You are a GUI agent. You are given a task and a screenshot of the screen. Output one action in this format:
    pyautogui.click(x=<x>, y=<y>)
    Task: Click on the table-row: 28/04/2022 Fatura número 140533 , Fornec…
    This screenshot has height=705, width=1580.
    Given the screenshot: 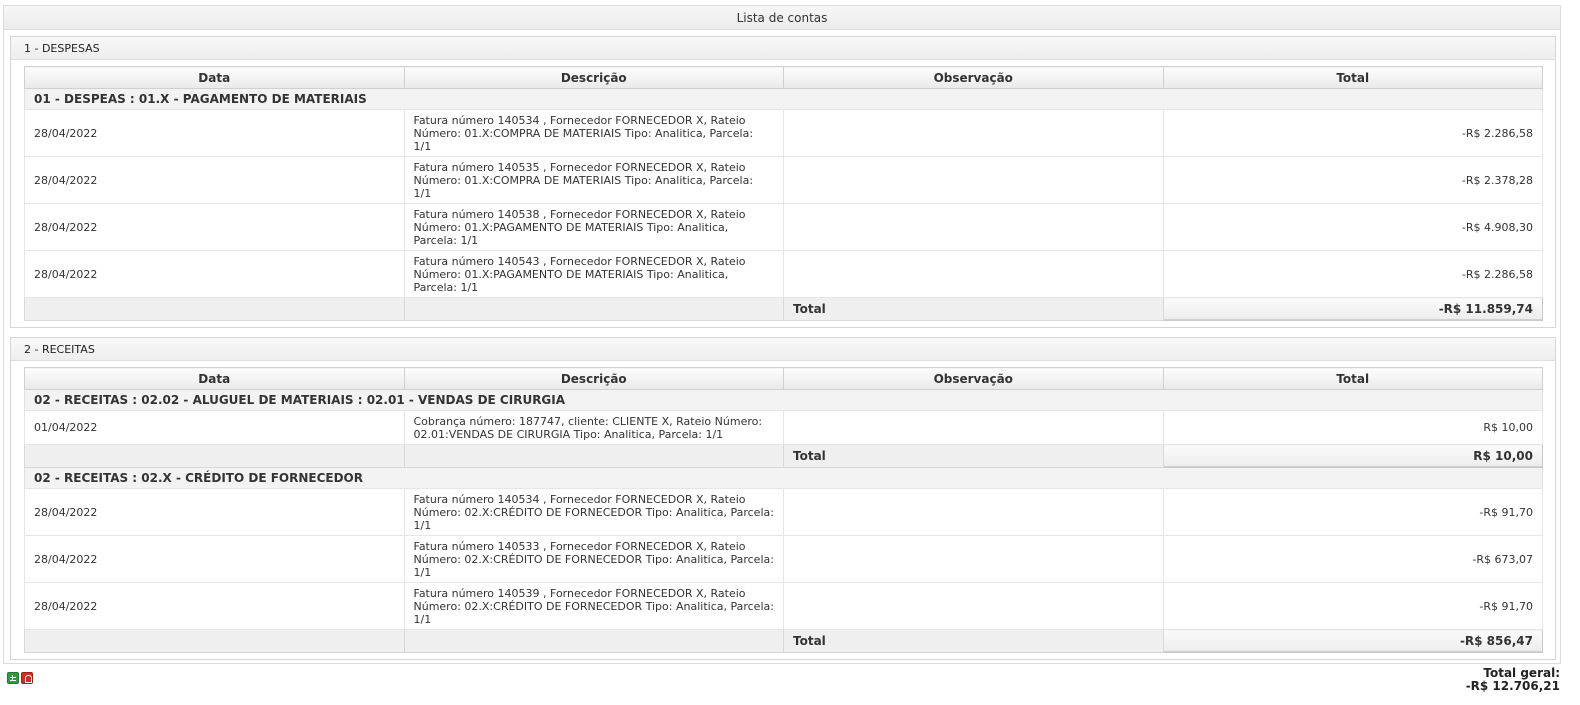 What is the action you would take?
    pyautogui.click(x=783, y=559)
    